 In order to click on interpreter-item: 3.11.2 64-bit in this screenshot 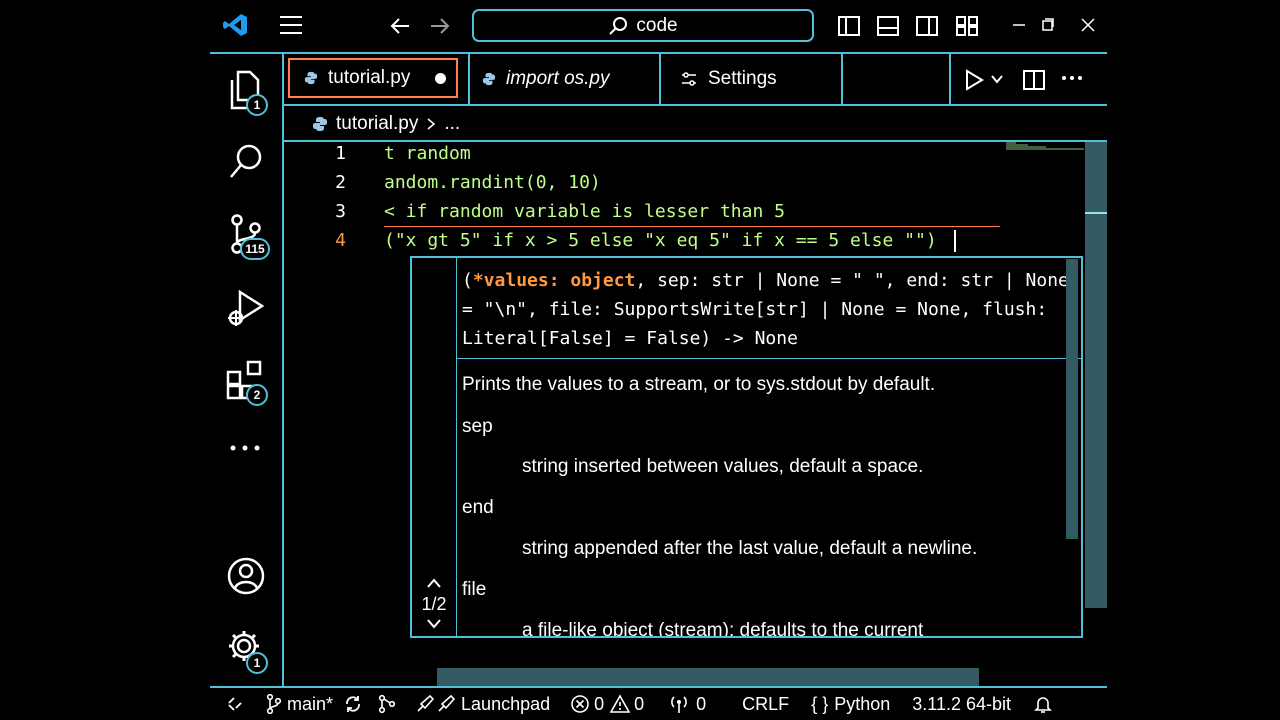, I will do `click(961, 704)`.